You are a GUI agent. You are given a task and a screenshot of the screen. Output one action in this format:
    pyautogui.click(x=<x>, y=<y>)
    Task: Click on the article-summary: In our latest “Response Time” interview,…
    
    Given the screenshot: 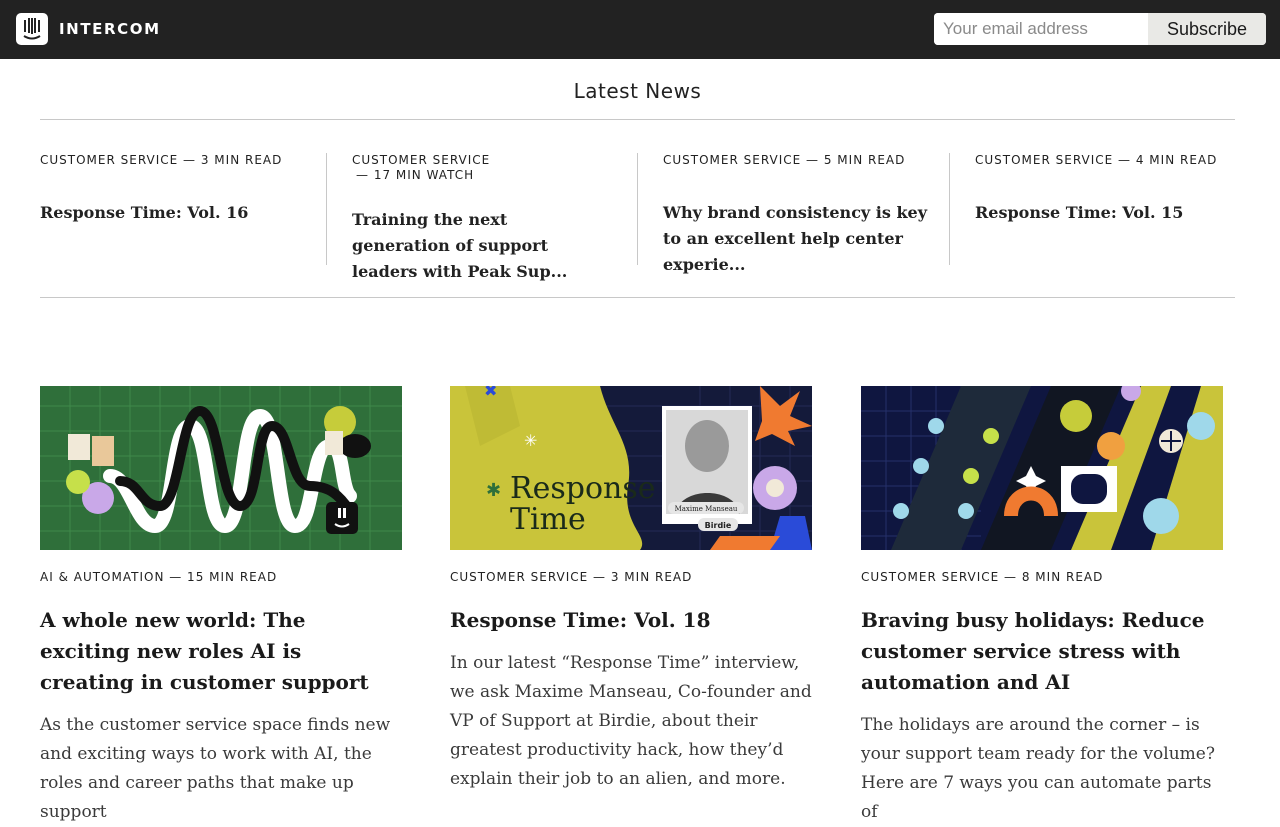 What is the action you would take?
    pyautogui.click(x=631, y=721)
    